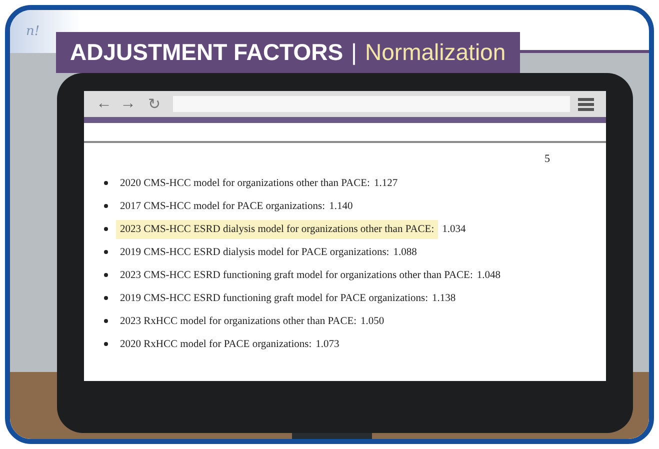 The width and height of the screenshot is (659, 449). Describe the element at coordinates (128, 104) in the screenshot. I see `forward-button: →` at that location.